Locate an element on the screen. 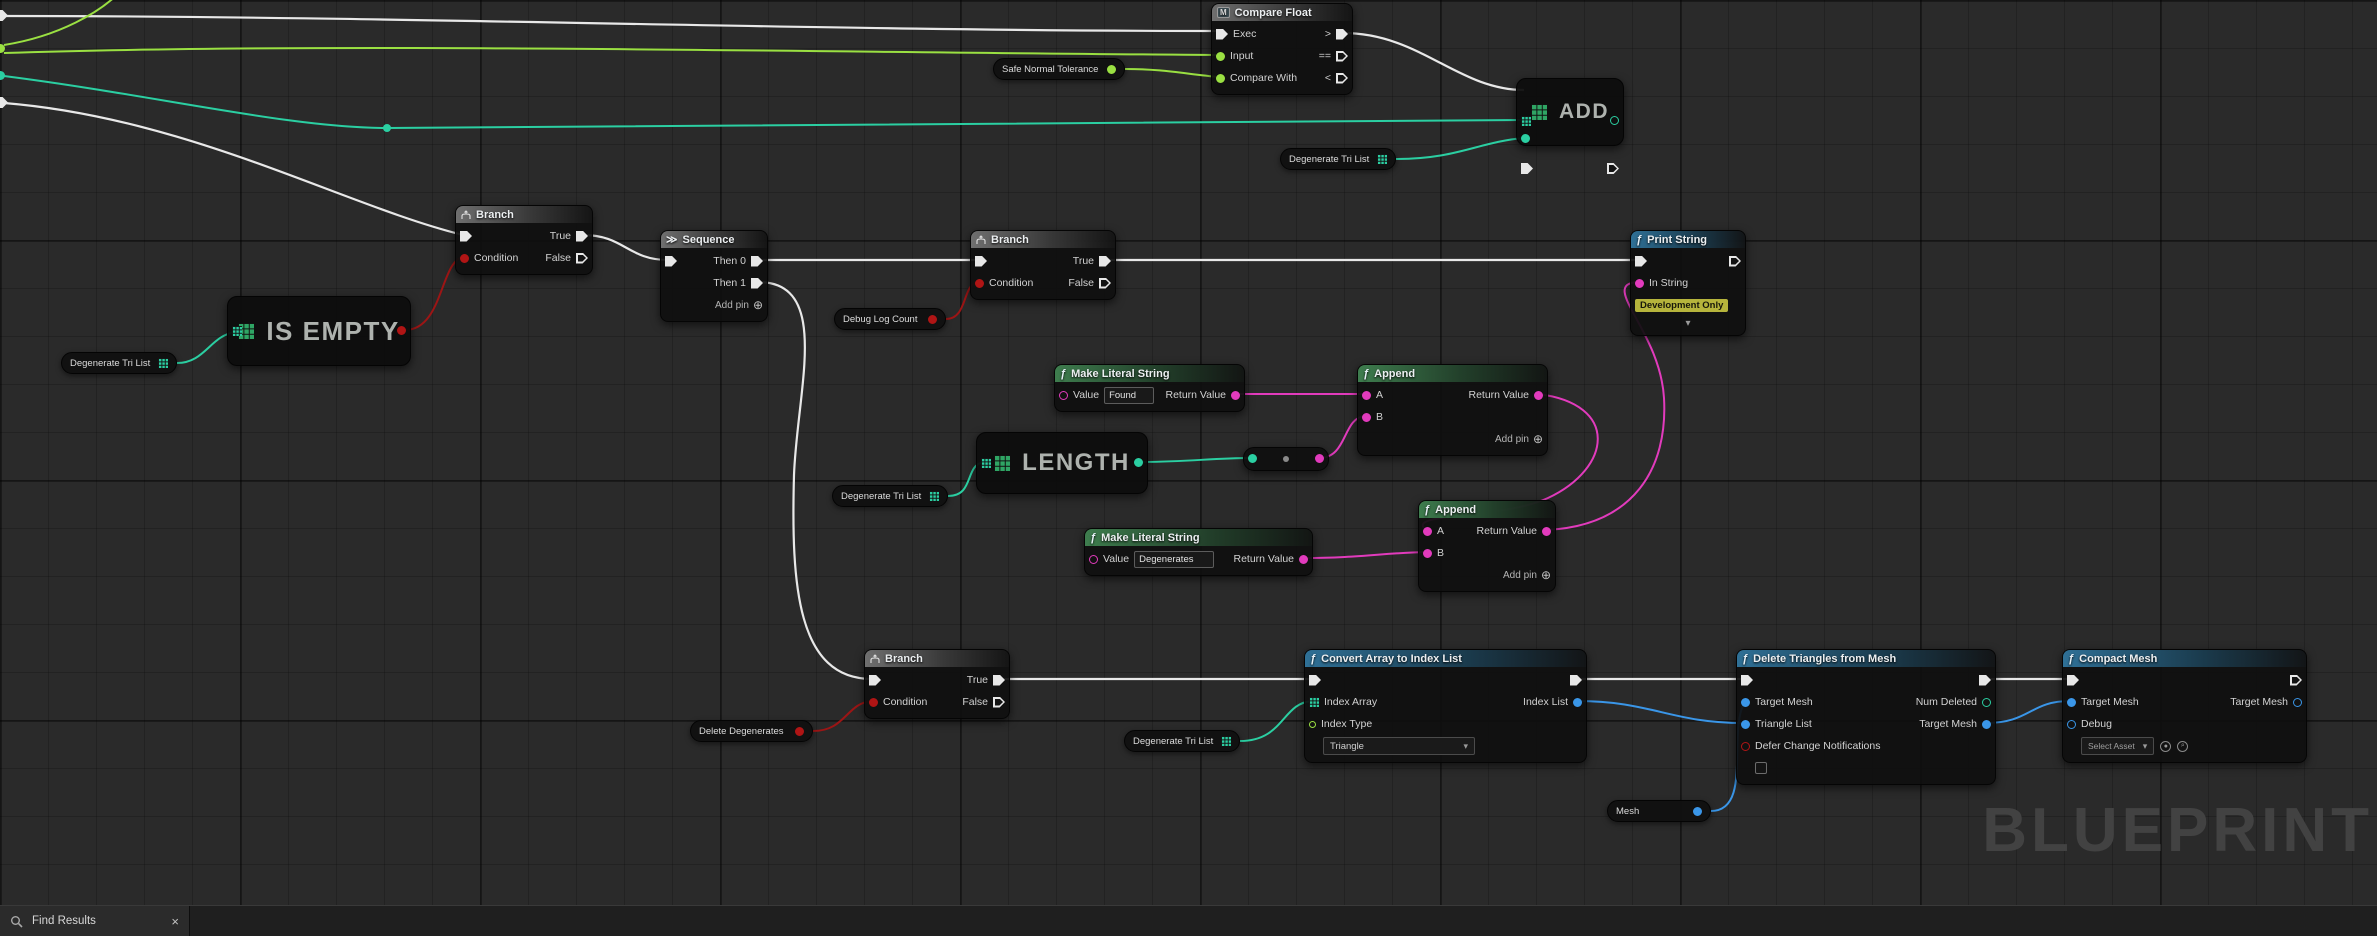 The width and height of the screenshot is (2377, 936). variable-mesh: Mesh is located at coordinates (1659, 811).